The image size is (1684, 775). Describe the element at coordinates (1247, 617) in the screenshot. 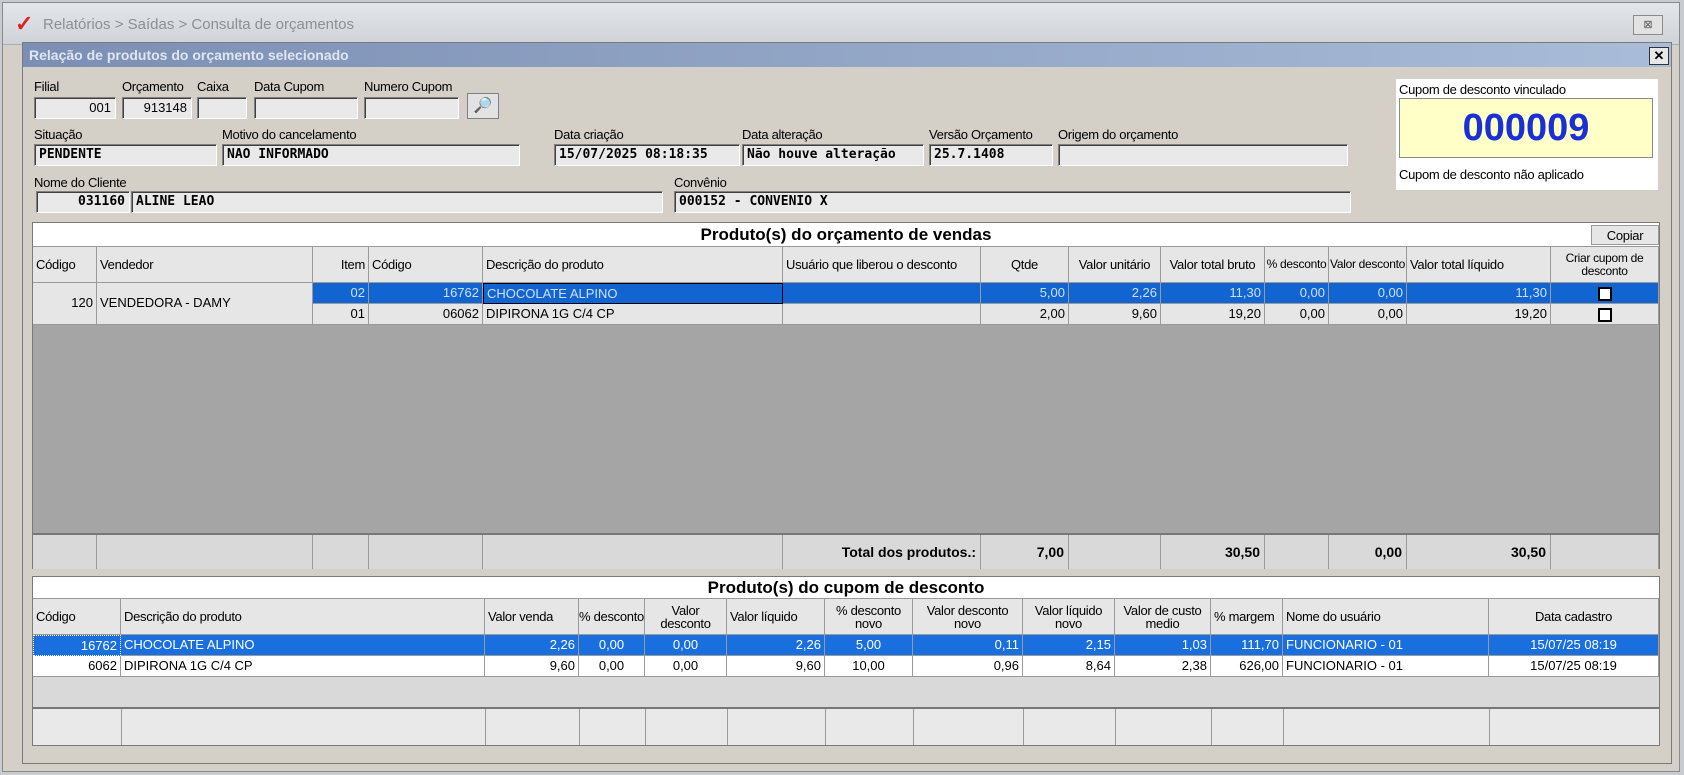

I see `col-margem: % margem` at that location.